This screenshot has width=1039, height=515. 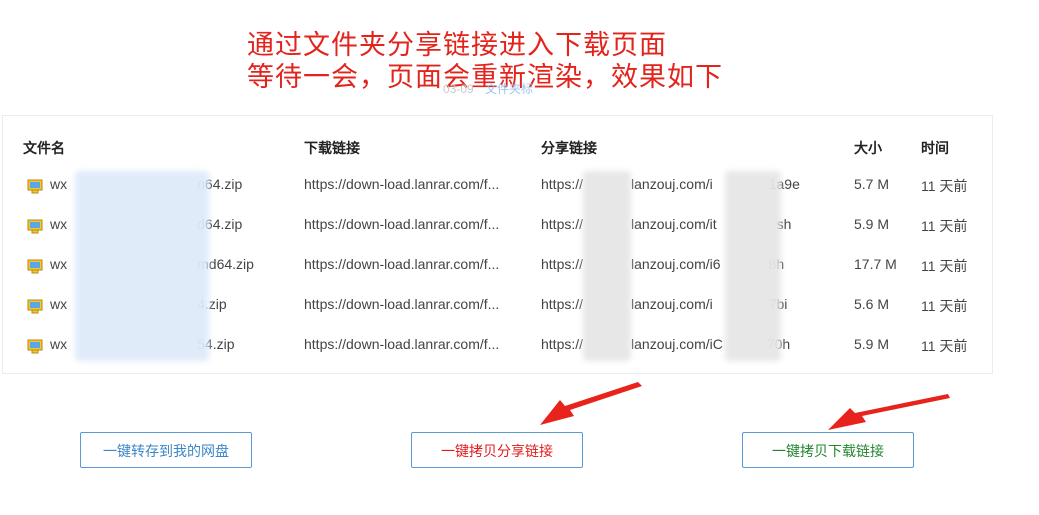 What do you see at coordinates (591, 403) in the screenshot?
I see `red-pointer-arrow-share` at bounding box center [591, 403].